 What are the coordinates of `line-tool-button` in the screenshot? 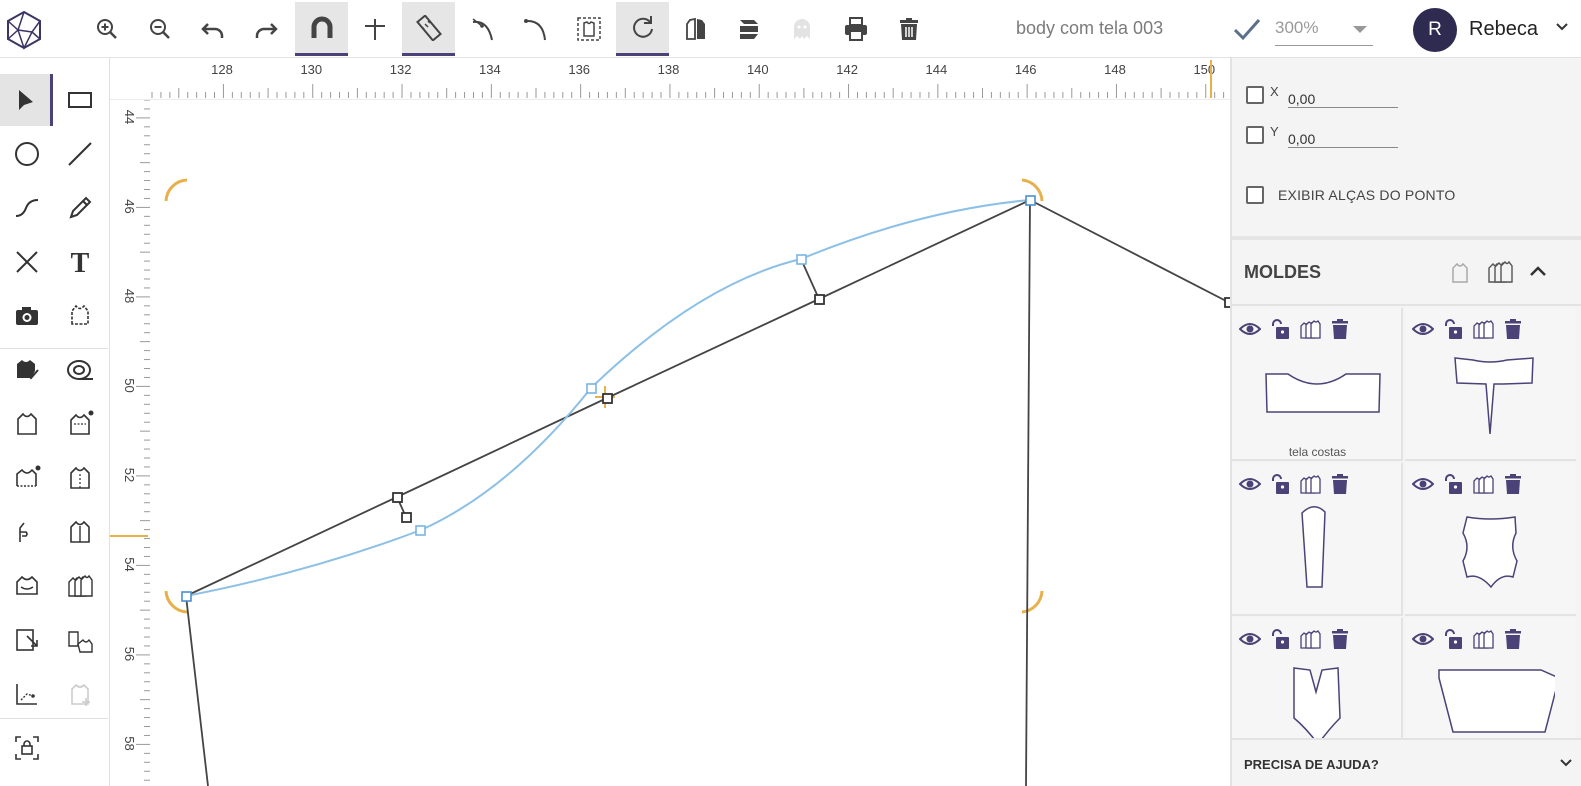 It's located at (79, 154).